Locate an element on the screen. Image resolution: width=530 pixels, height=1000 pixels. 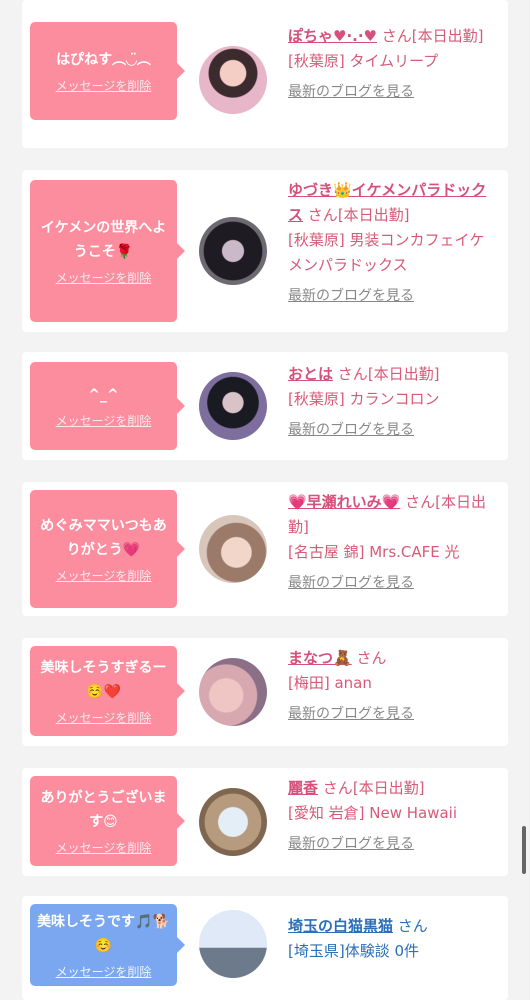
message-text: ^_^ is located at coordinates (103, 395).